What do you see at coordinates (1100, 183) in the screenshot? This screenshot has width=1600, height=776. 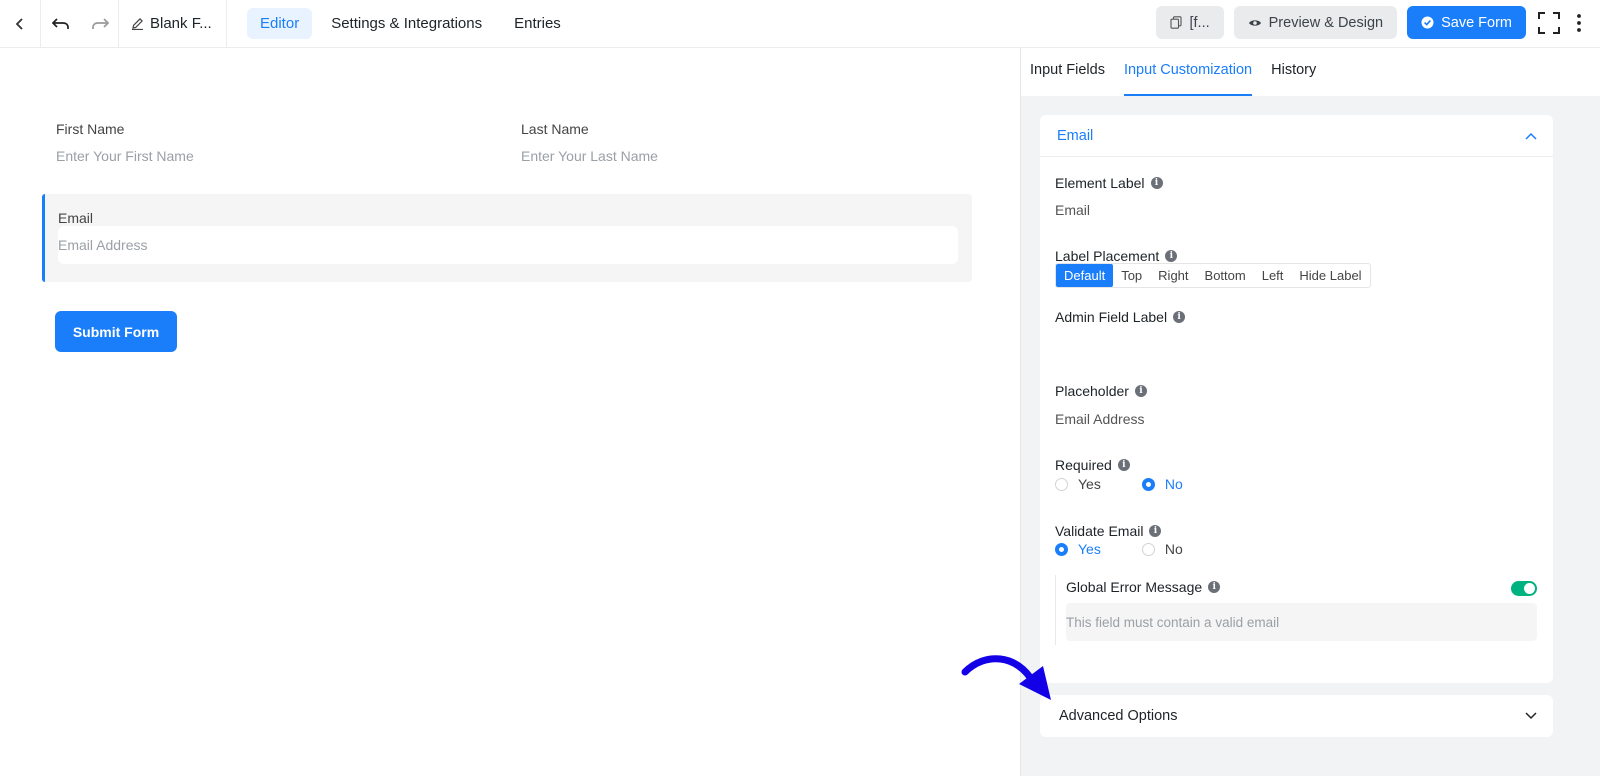 I see `element-label-text: Element Label` at bounding box center [1100, 183].